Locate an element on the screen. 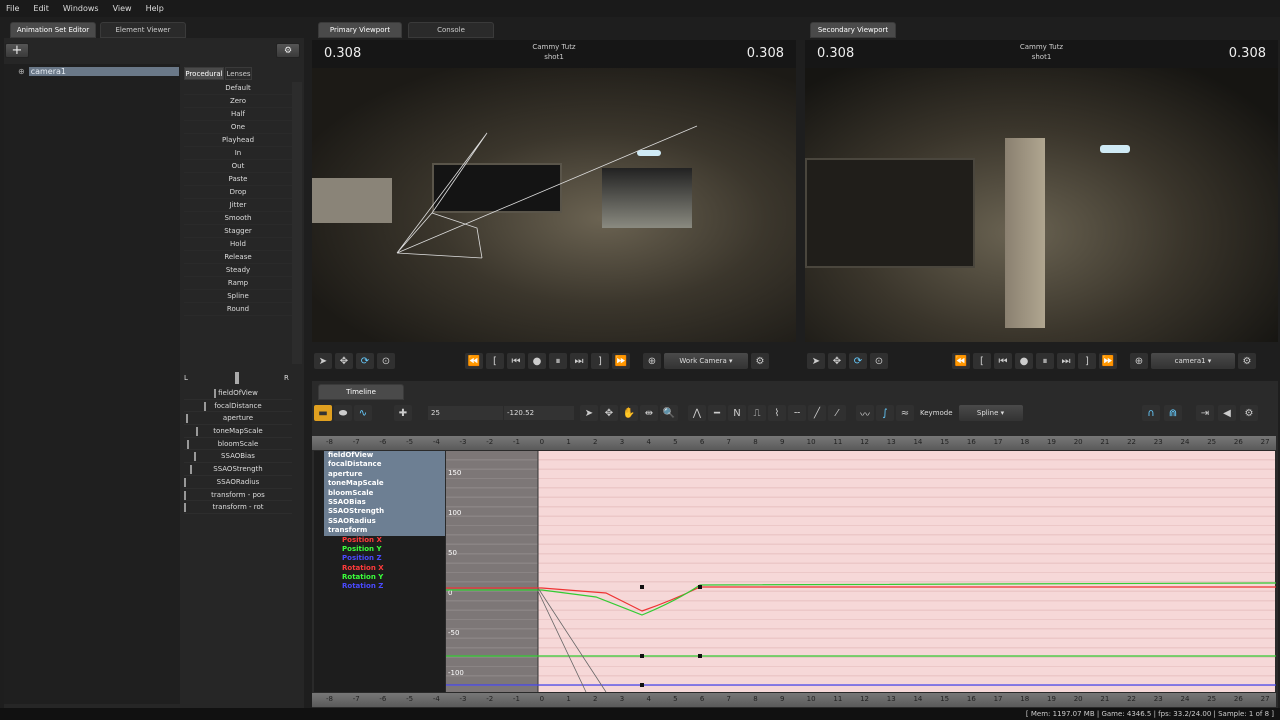 This screenshot has width=1280, height=720. track-item: SSAOStrength is located at coordinates (384, 512).